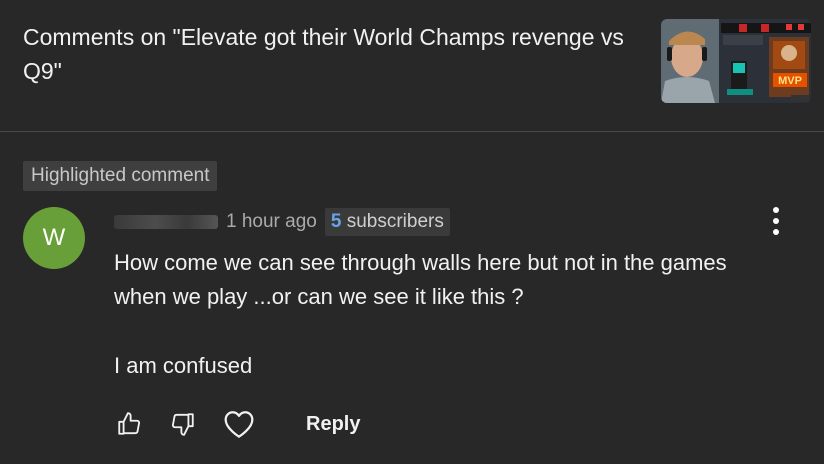  Describe the element at coordinates (129, 424) in the screenshot. I see `thumbs-up-icon` at that location.